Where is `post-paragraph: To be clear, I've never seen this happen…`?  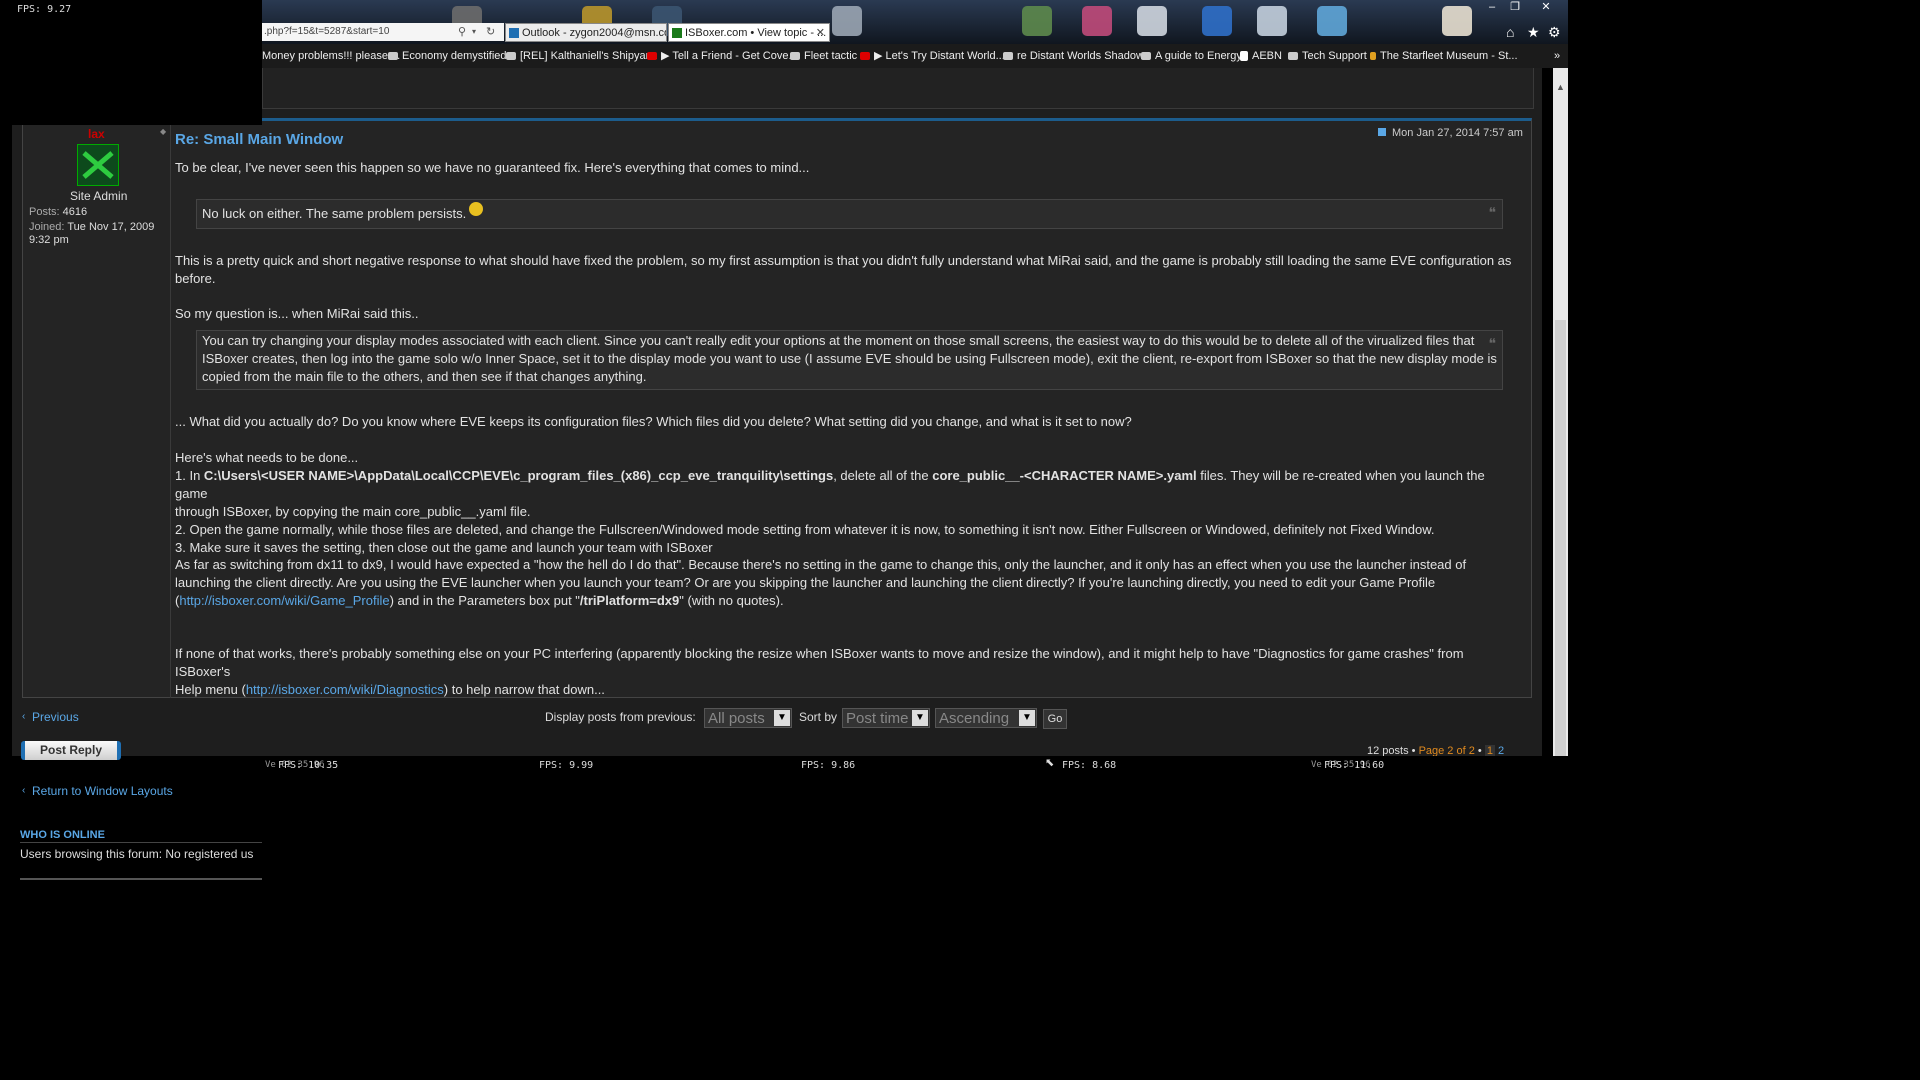
post-paragraph: To be clear, I've never seen this happen… is located at coordinates (492, 167).